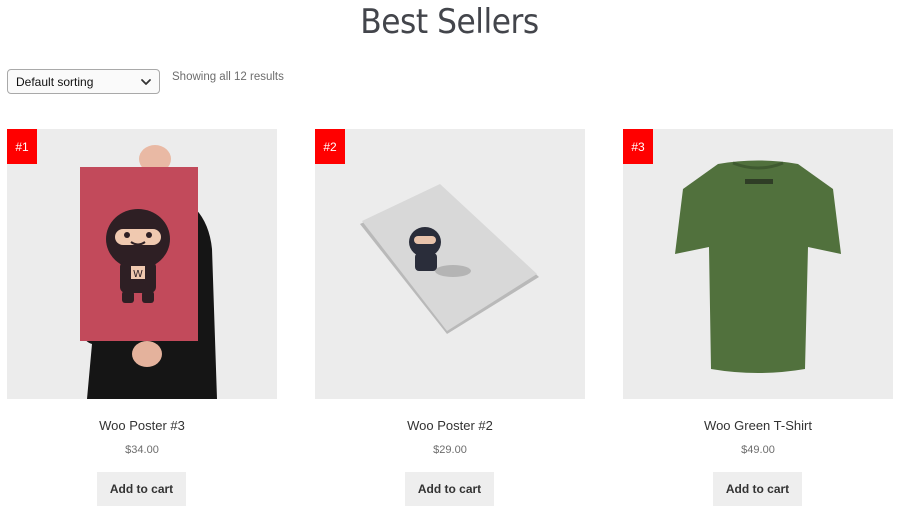 The width and height of the screenshot is (899, 506). Describe the element at coordinates (138, 274) in the screenshot. I see `svg-text: W` at that location.